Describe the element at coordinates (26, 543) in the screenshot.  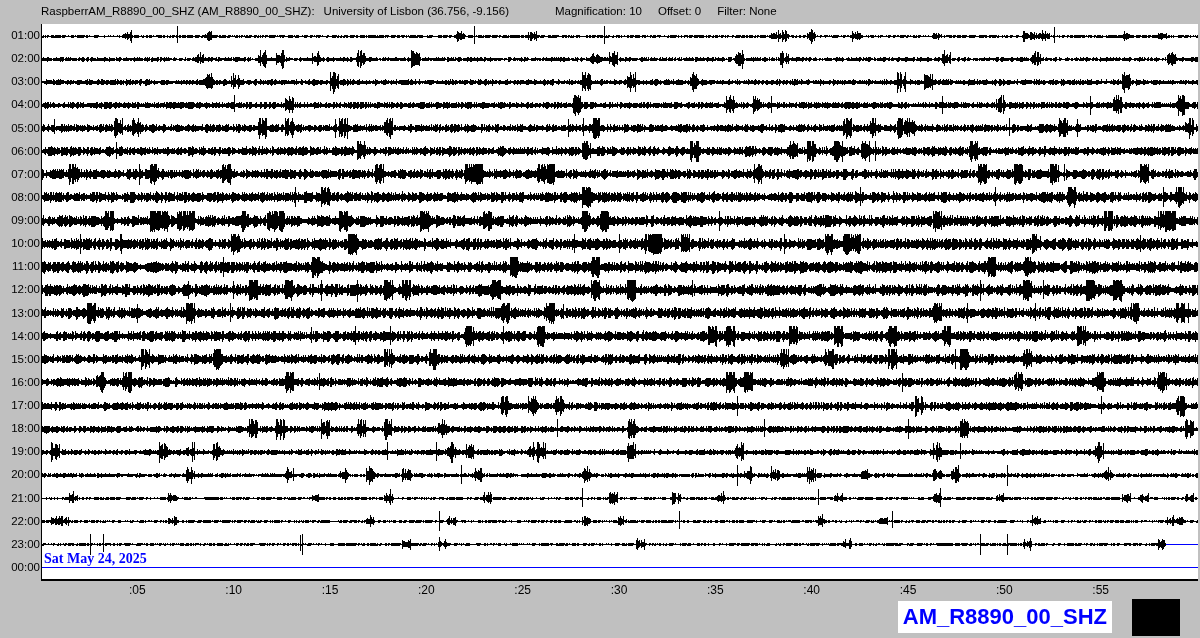
I see `hour-label: 23:00` at that location.